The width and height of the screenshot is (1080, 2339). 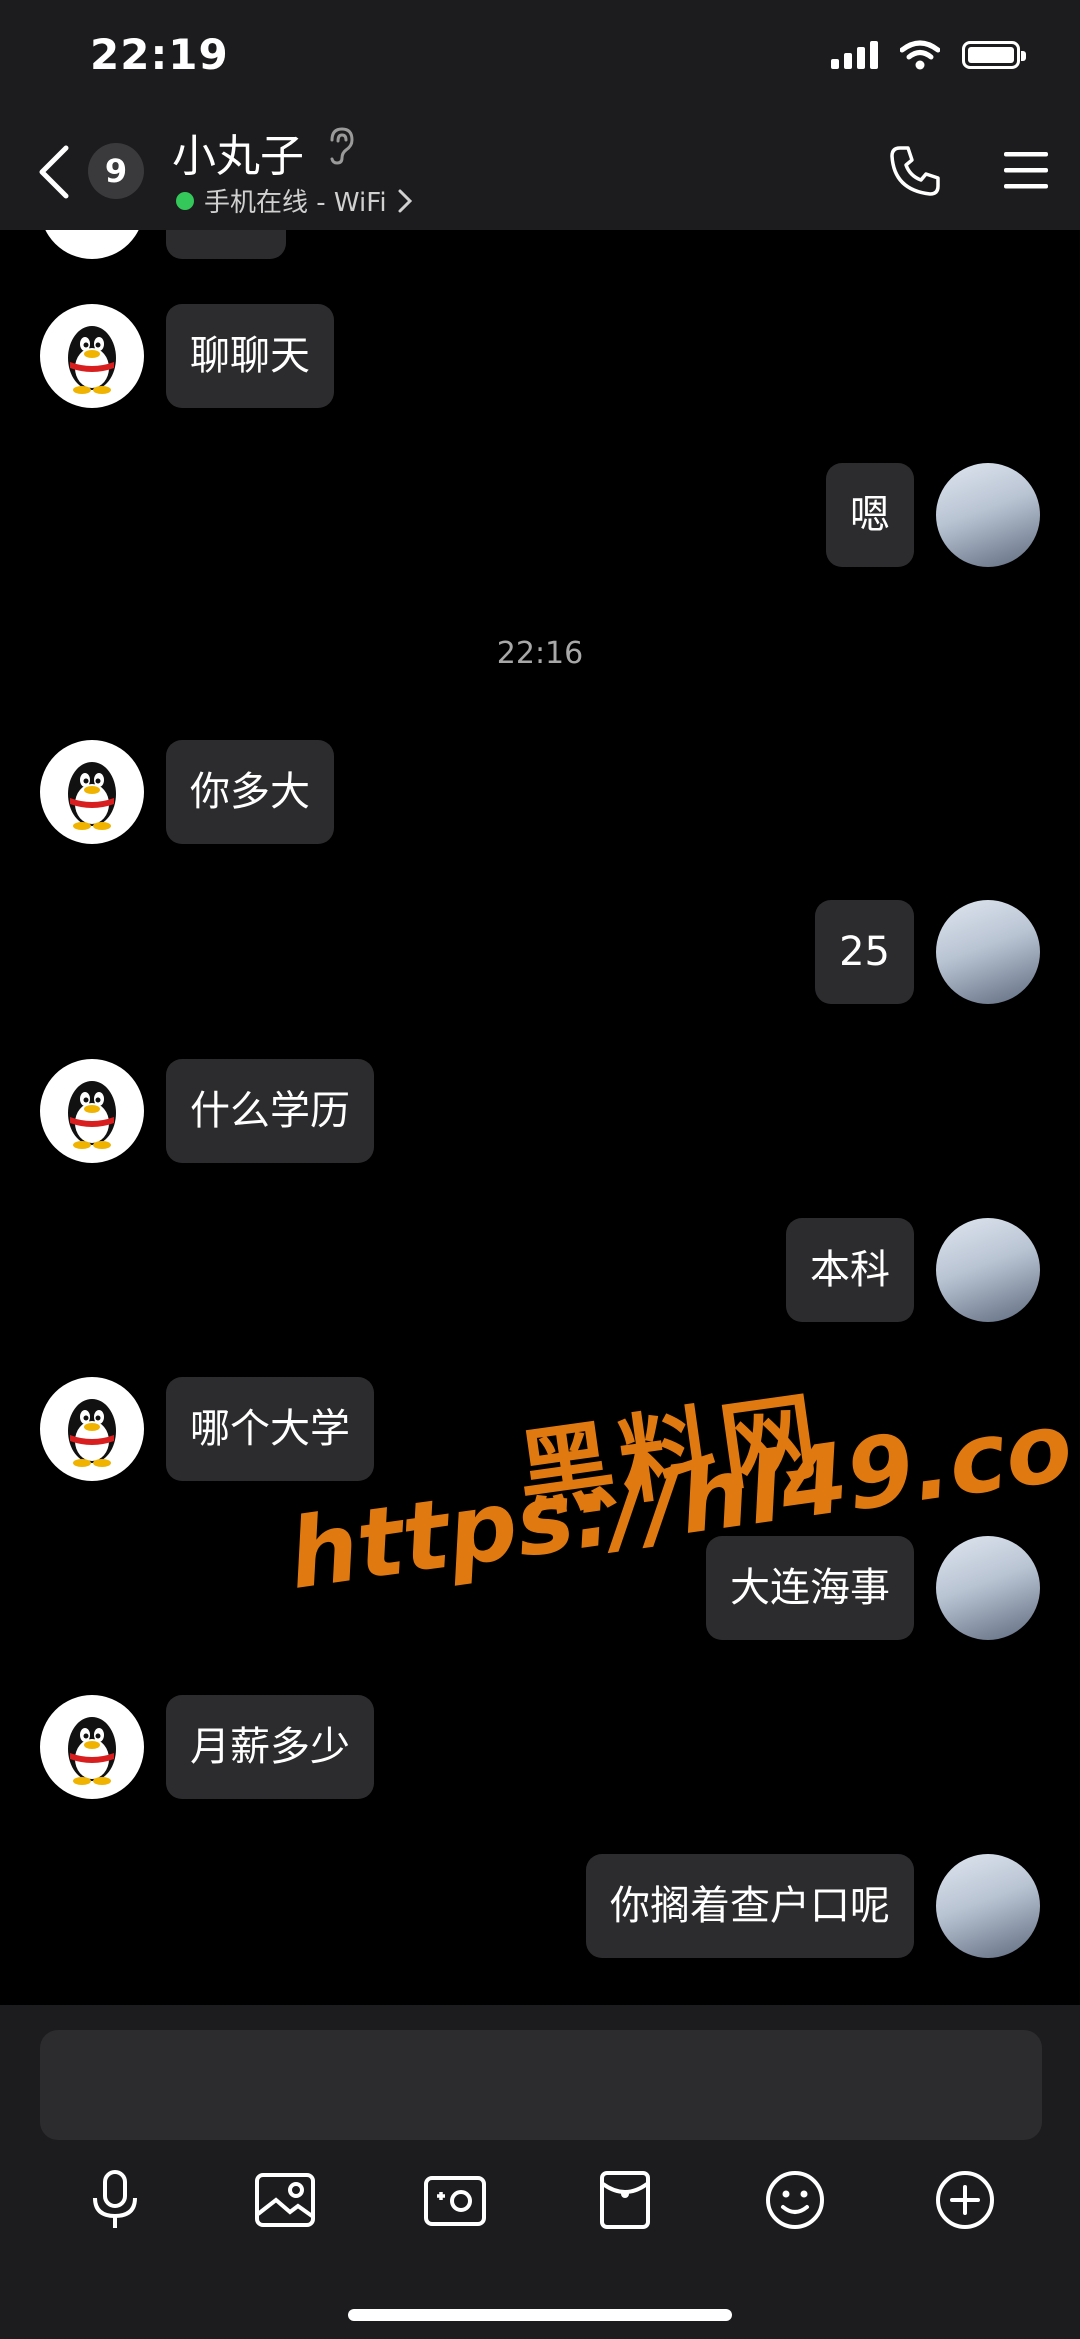 I want to click on message-row: 聊聊天, so click(x=540, y=359).